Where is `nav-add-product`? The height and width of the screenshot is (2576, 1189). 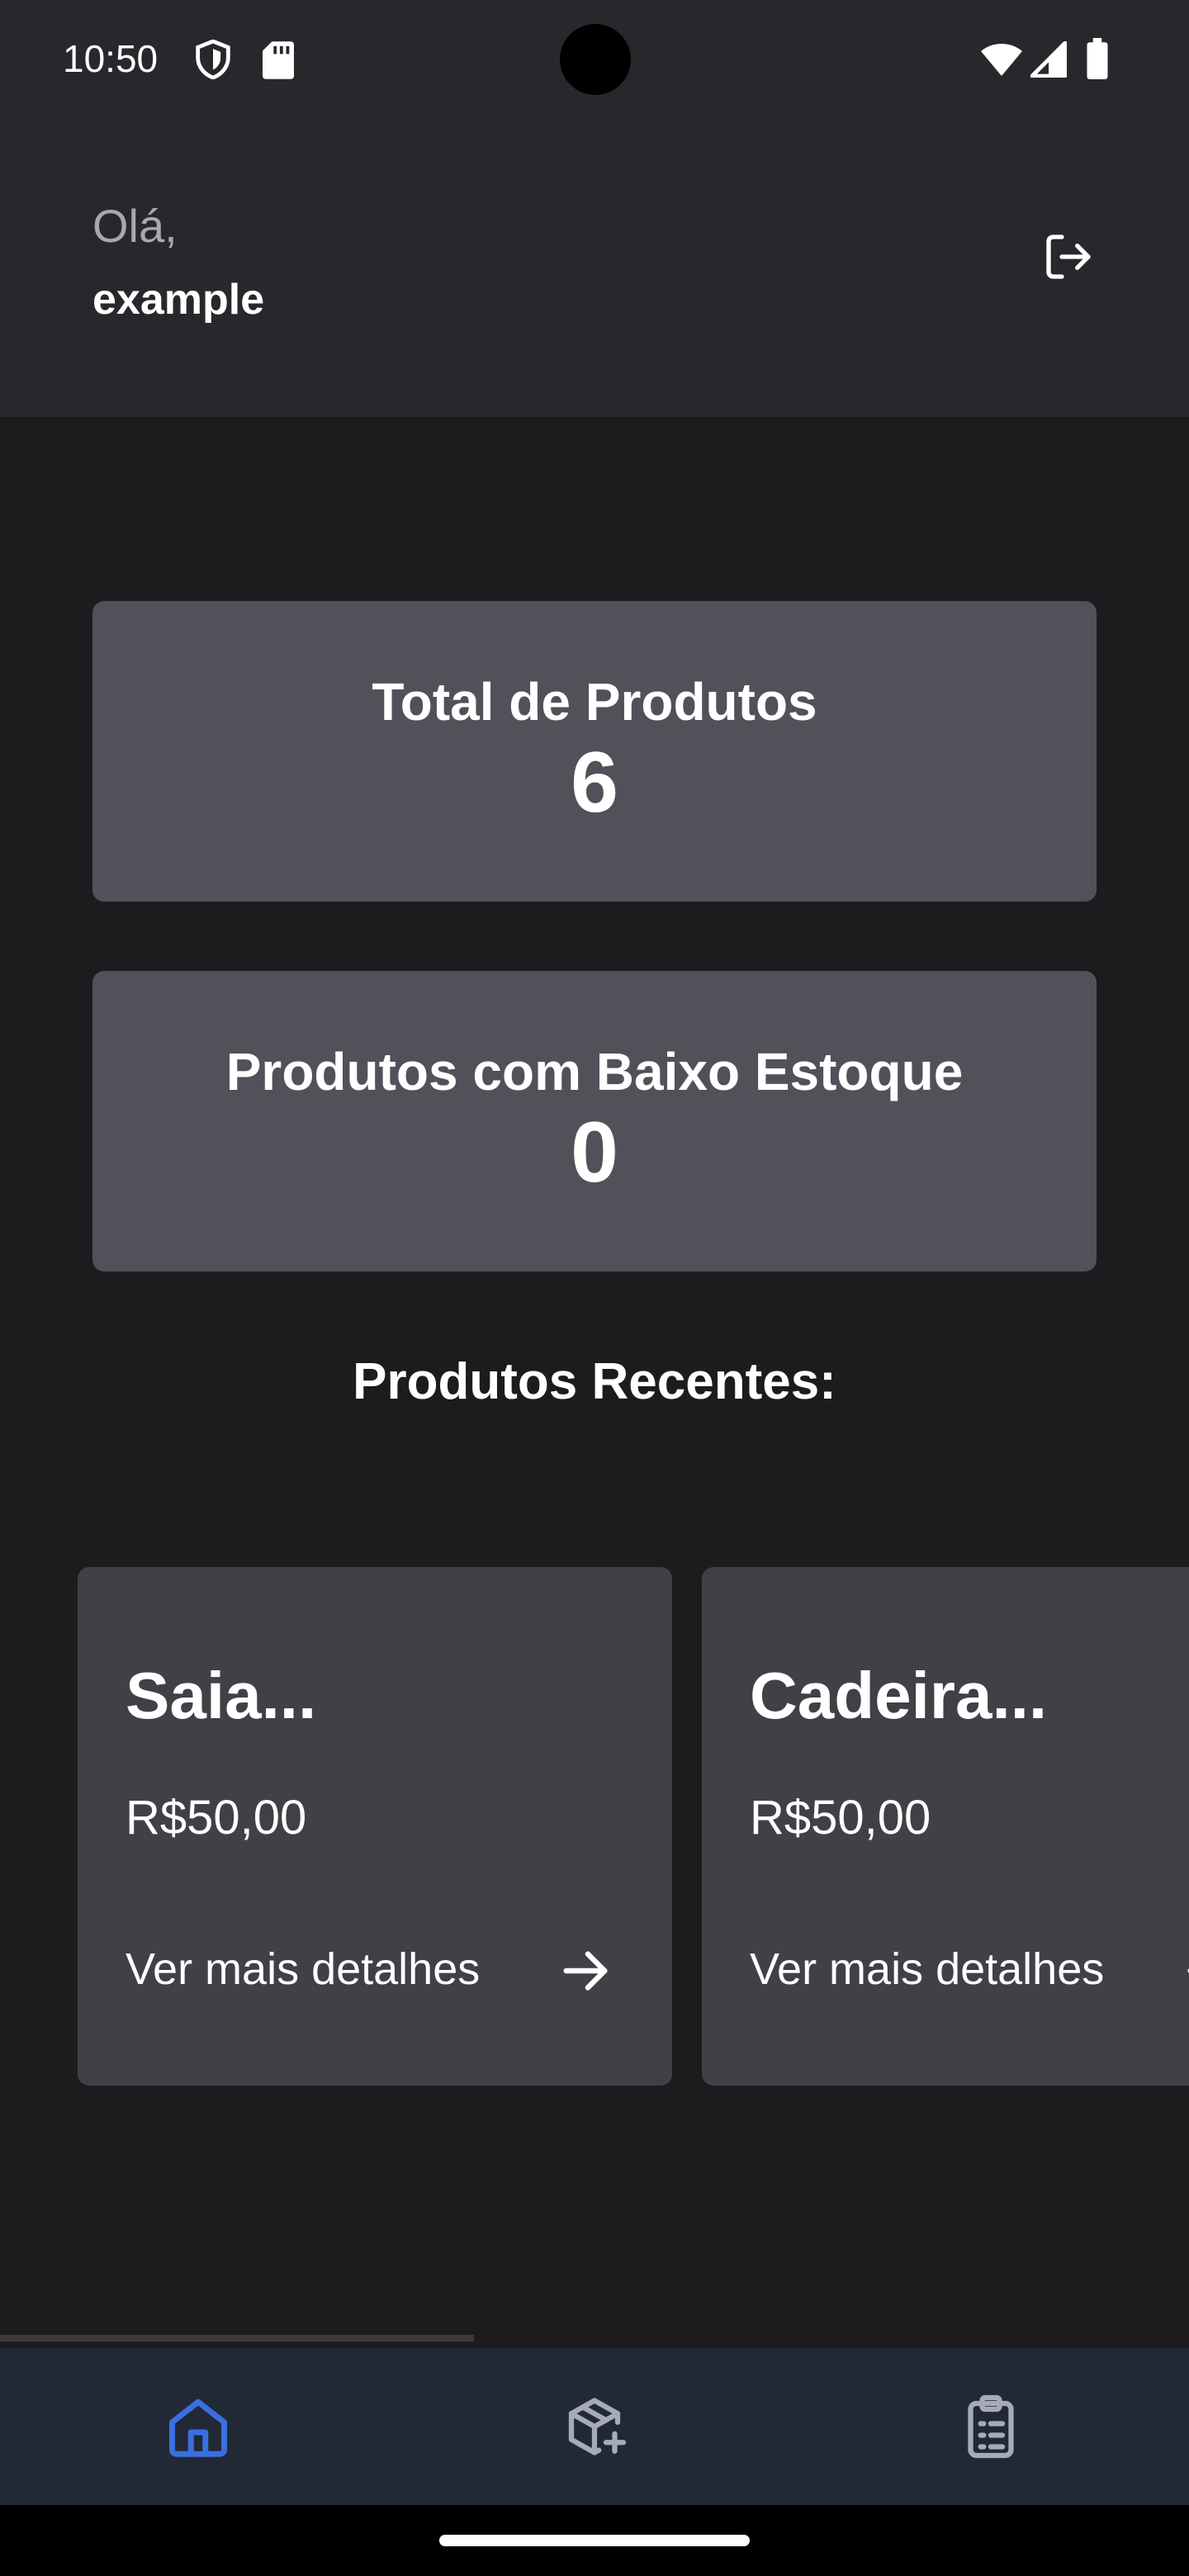
nav-add-product is located at coordinates (594, 2426).